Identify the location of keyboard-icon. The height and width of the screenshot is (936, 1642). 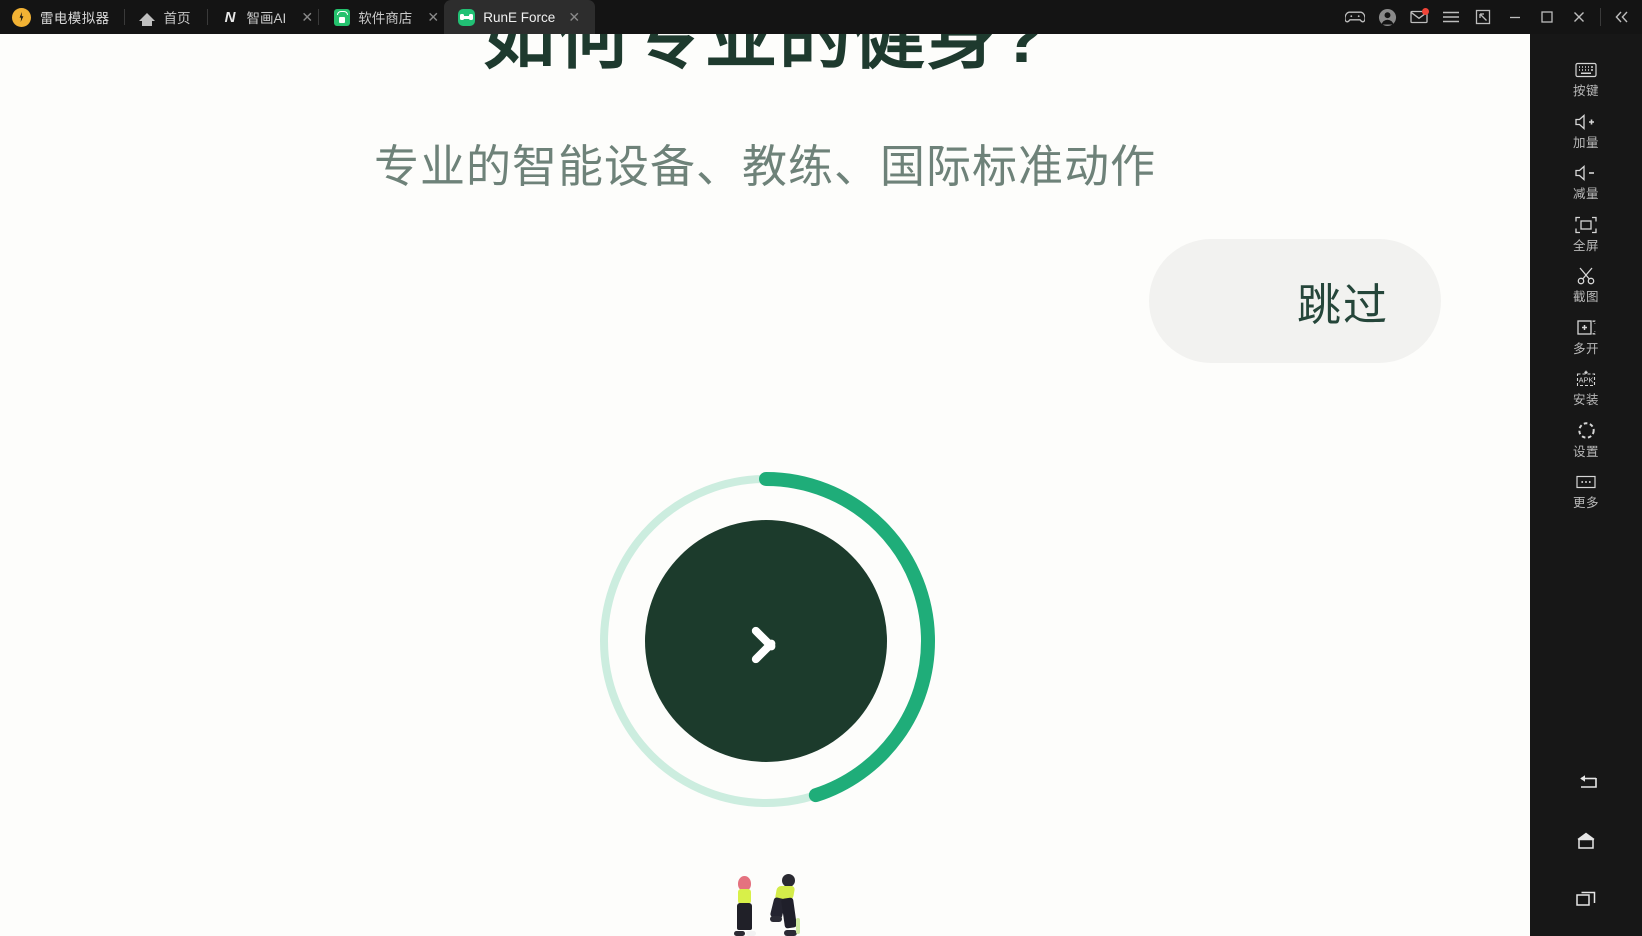
(1586, 70).